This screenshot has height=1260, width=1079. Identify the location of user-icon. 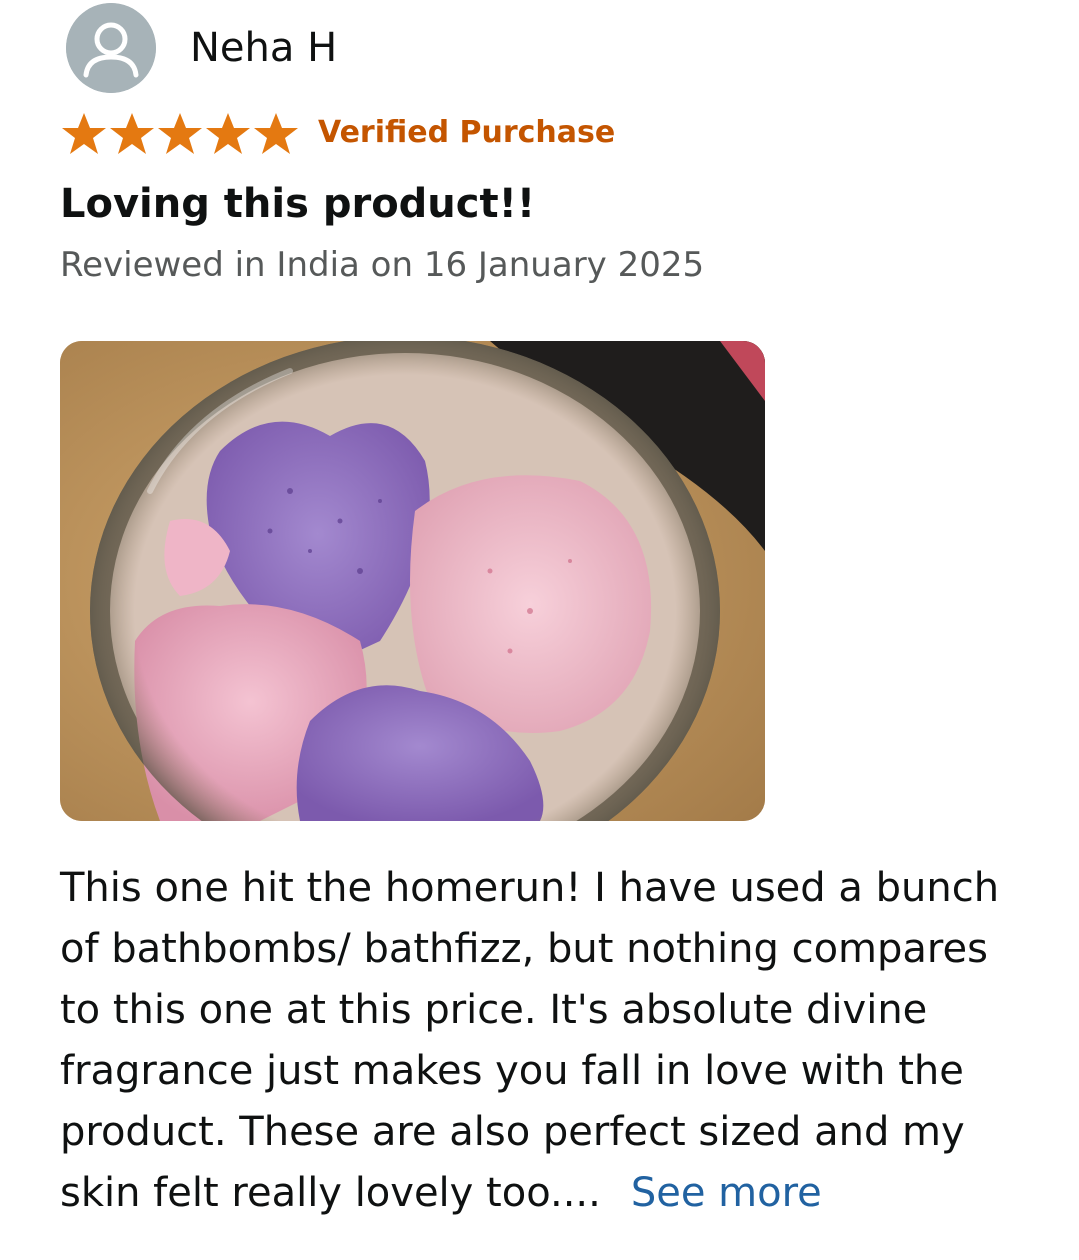
(111, 48).